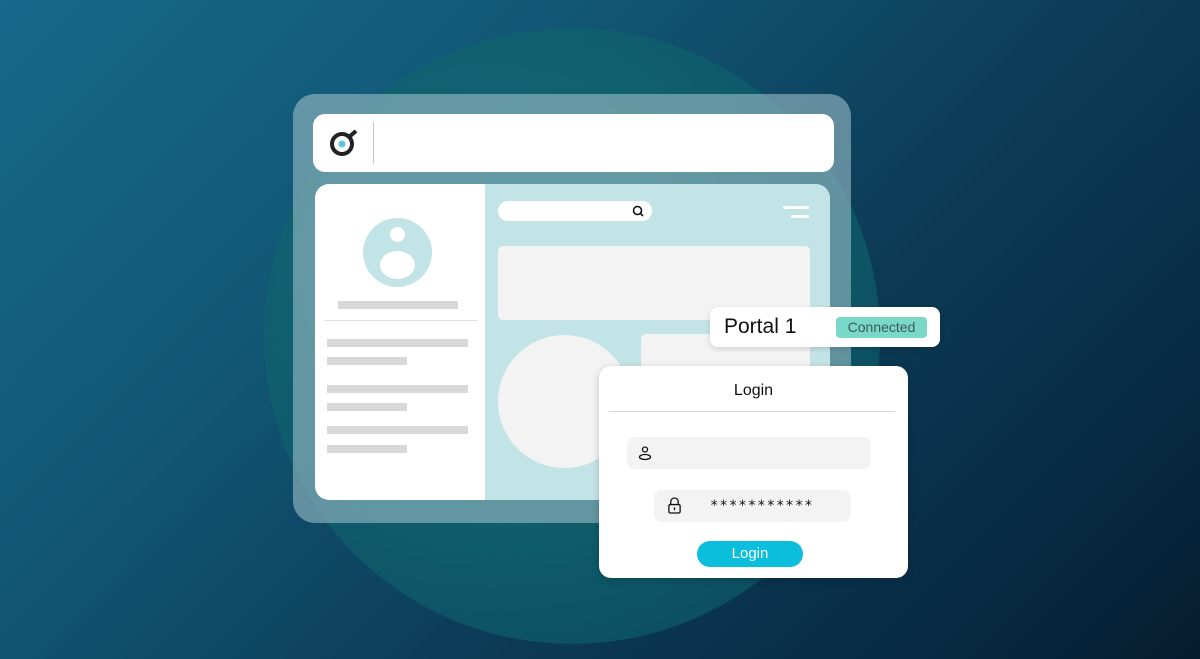  I want to click on login-title: Login, so click(753, 390).